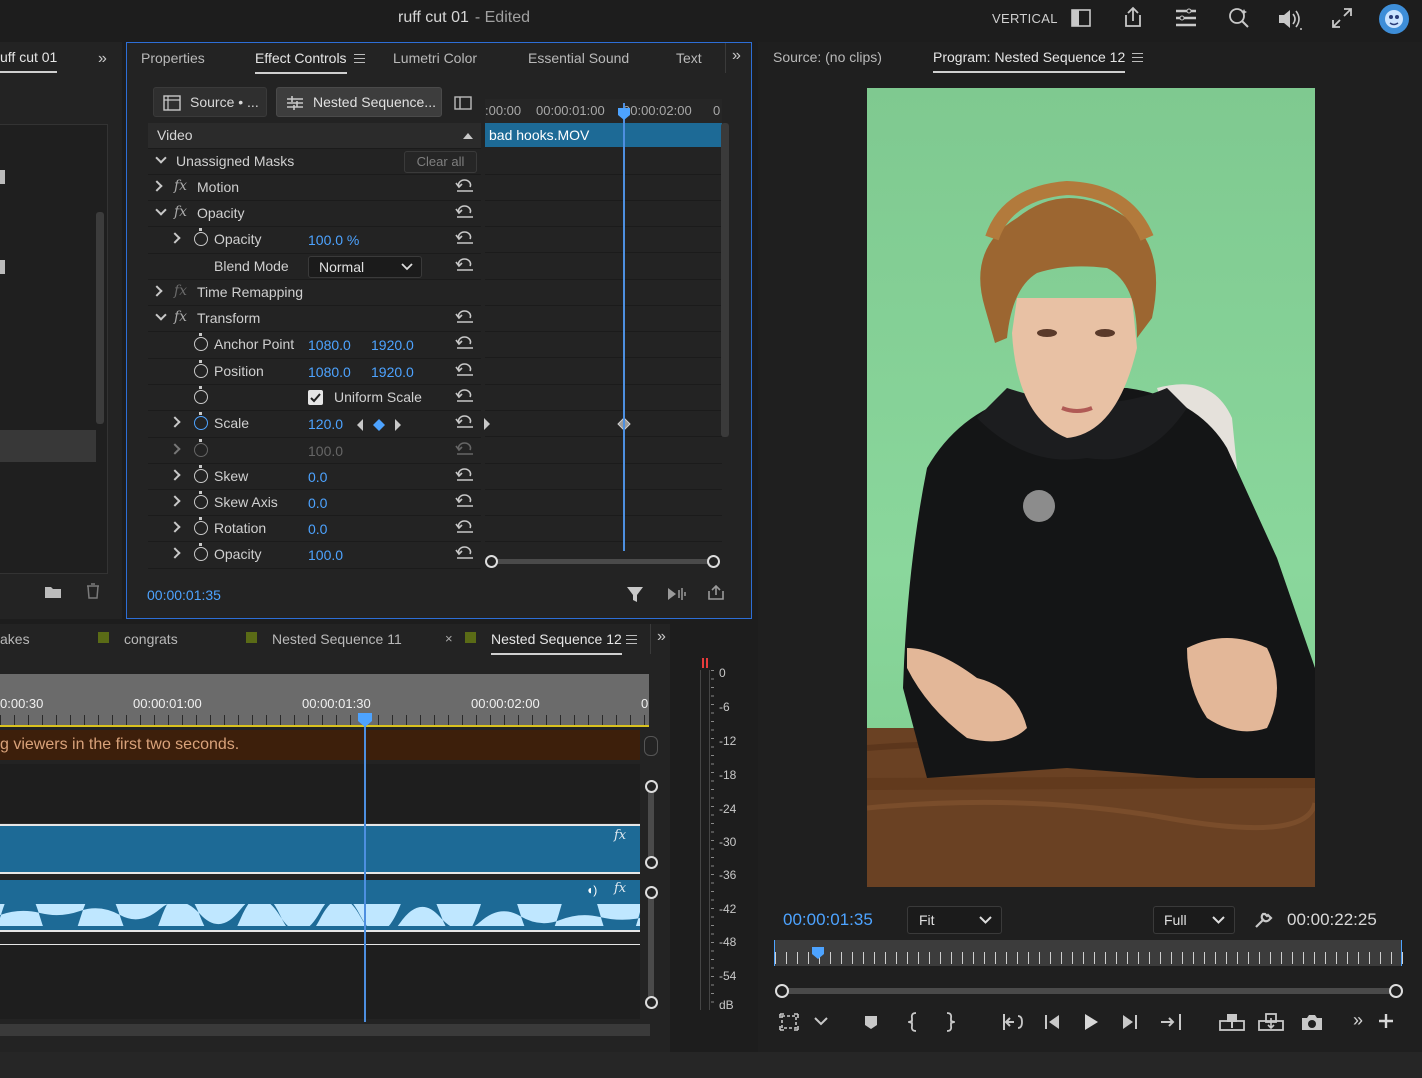  What do you see at coordinates (435, 58) in the screenshot?
I see `tab-lumetri-color: Lumetri Color` at bounding box center [435, 58].